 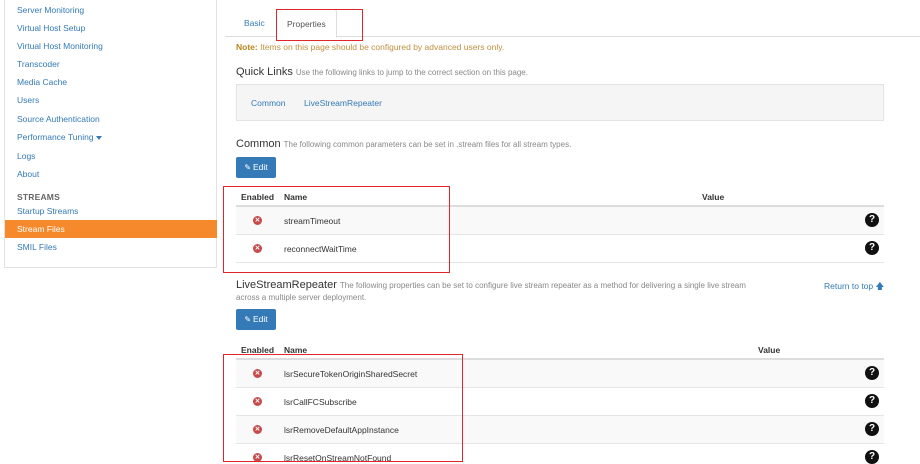 I want to click on sidebar-item-about: About, so click(x=111, y=174).